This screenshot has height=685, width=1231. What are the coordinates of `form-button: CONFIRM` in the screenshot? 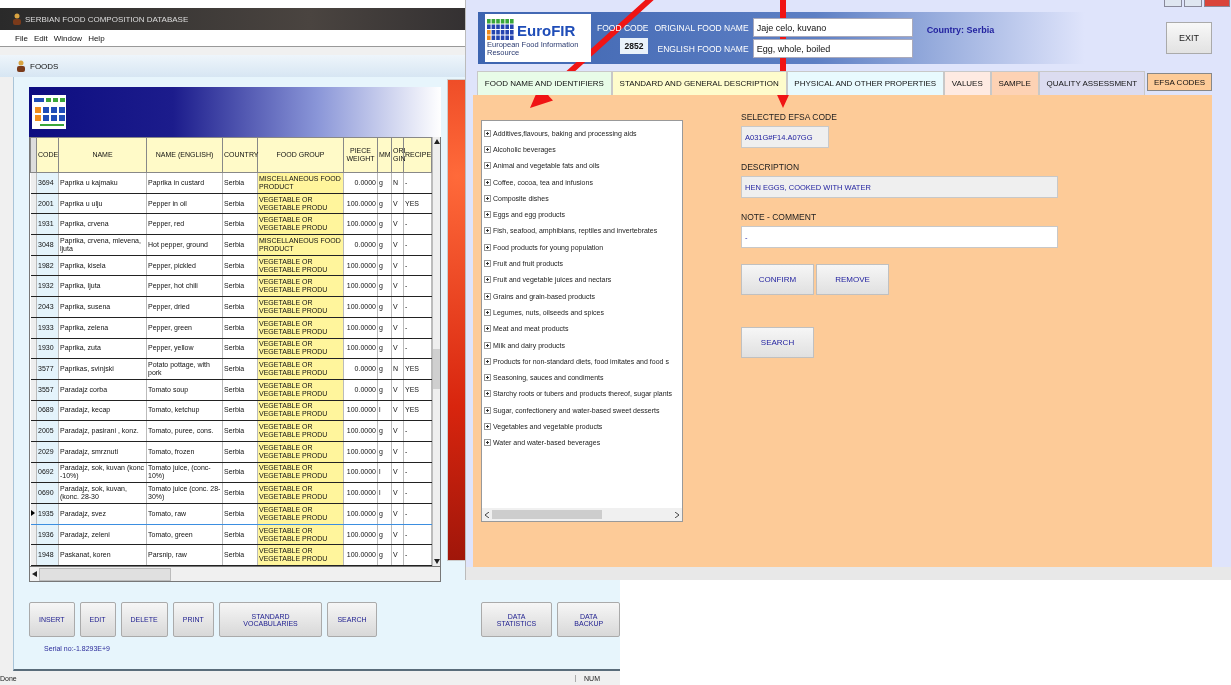 It's located at (777, 279).